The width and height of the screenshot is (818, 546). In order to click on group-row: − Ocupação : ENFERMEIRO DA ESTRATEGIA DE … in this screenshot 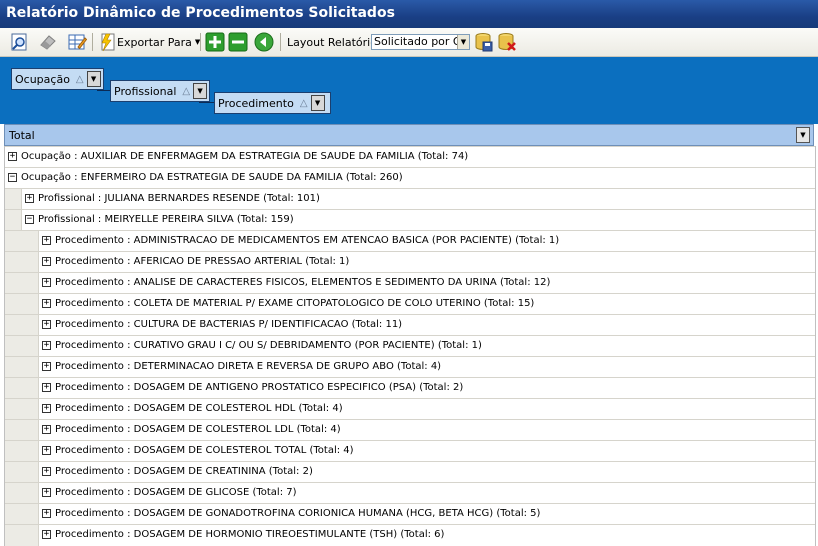, I will do `click(410, 177)`.